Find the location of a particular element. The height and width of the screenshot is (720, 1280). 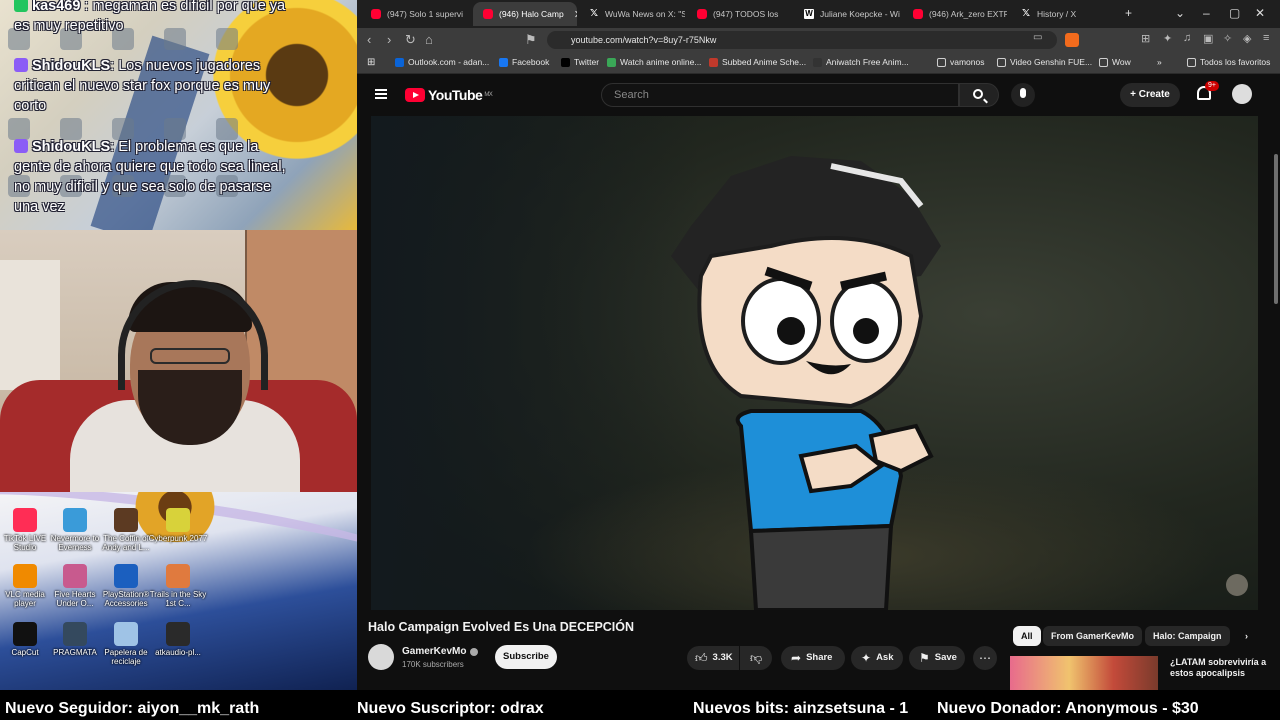

region-code: MX is located at coordinates (488, 95).